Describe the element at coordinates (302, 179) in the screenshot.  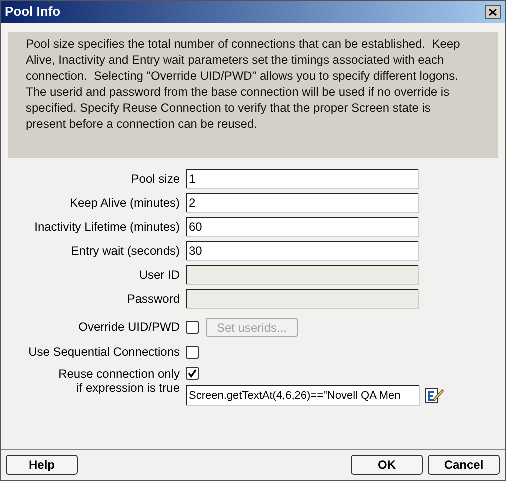
I see `text-field: 1` at that location.